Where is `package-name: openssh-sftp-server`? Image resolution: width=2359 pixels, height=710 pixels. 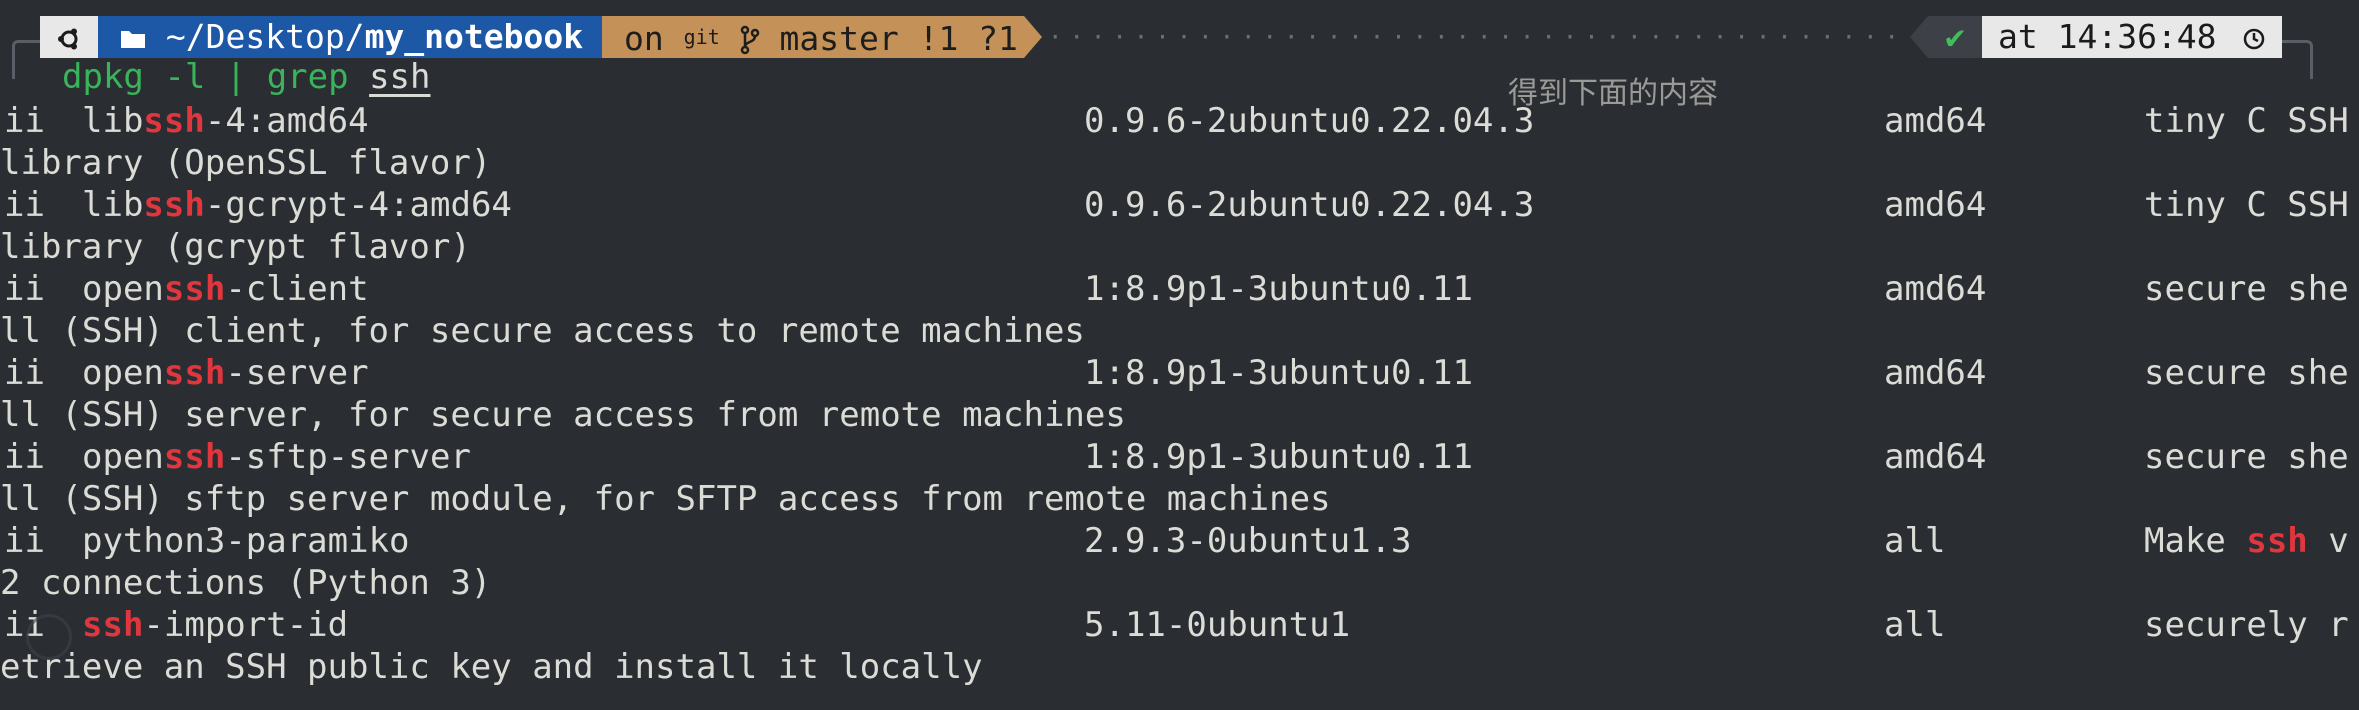
package-name: openssh-sftp-server is located at coordinates (276, 457).